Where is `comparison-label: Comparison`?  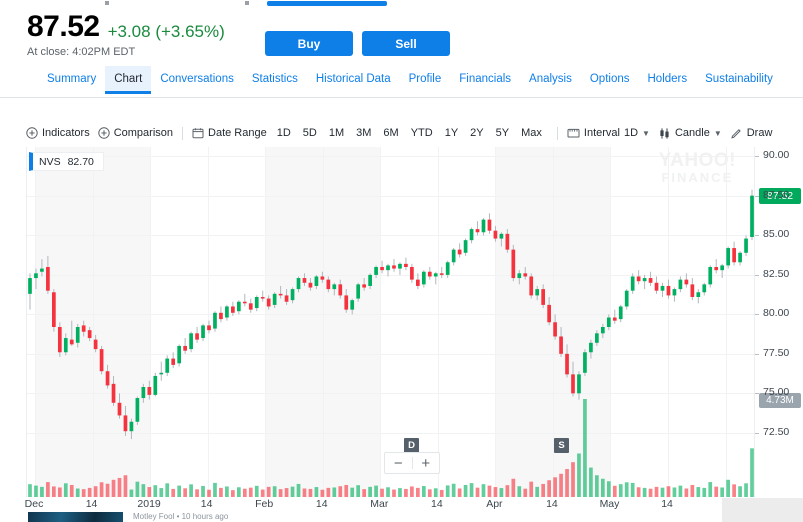
comparison-label: Comparison is located at coordinates (143, 133).